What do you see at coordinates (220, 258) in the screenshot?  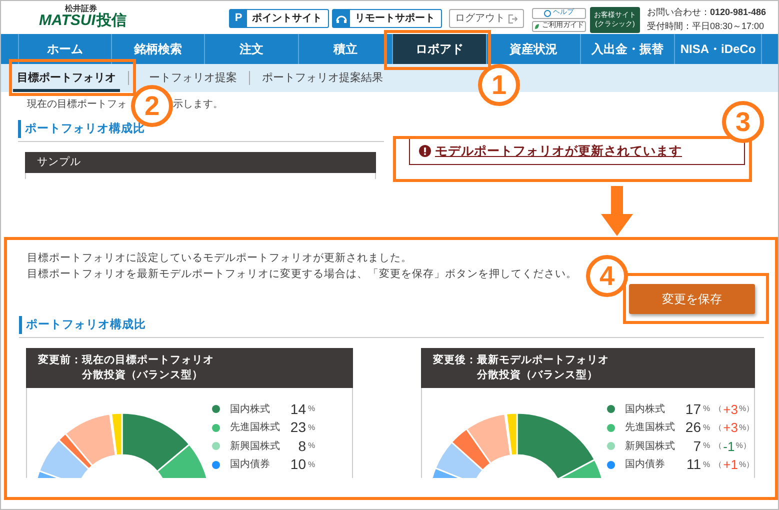 I see `message-text: 目標ポートフォリオに設定しているモデルポートフォリオが更新されました。` at bounding box center [220, 258].